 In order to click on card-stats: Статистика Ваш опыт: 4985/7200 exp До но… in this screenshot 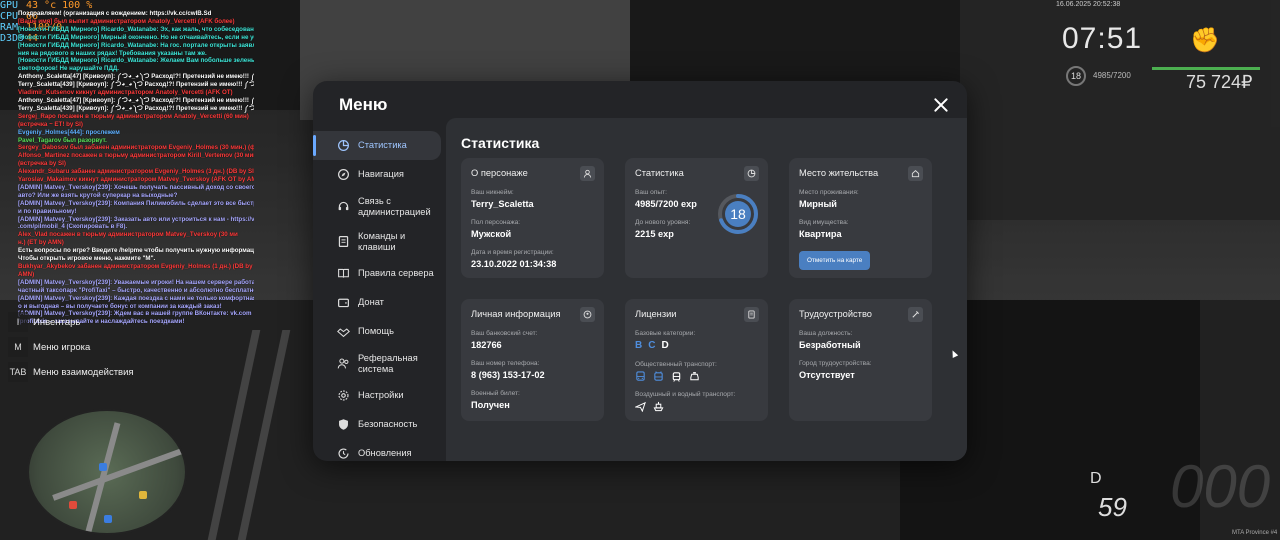, I will do `click(696, 218)`.